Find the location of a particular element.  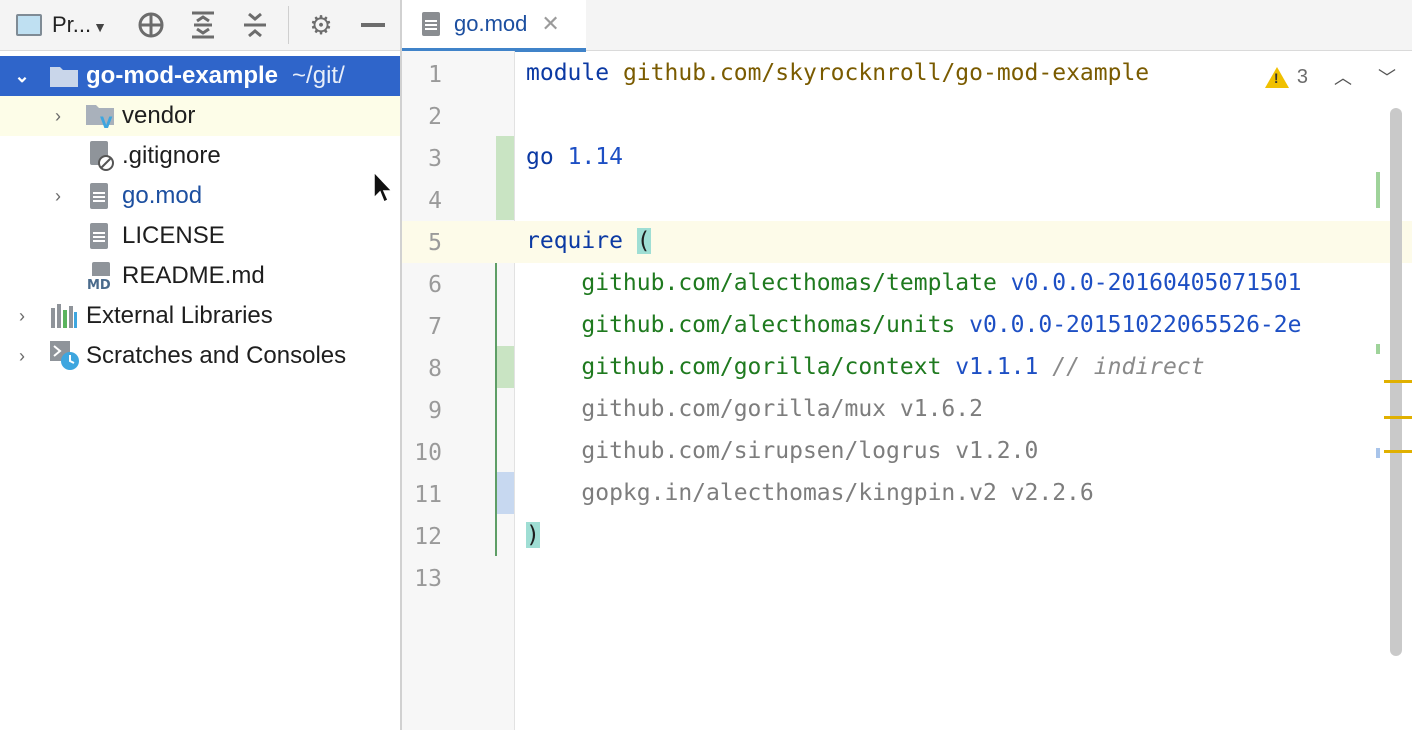

hide-panel-button is located at coordinates (373, 25).